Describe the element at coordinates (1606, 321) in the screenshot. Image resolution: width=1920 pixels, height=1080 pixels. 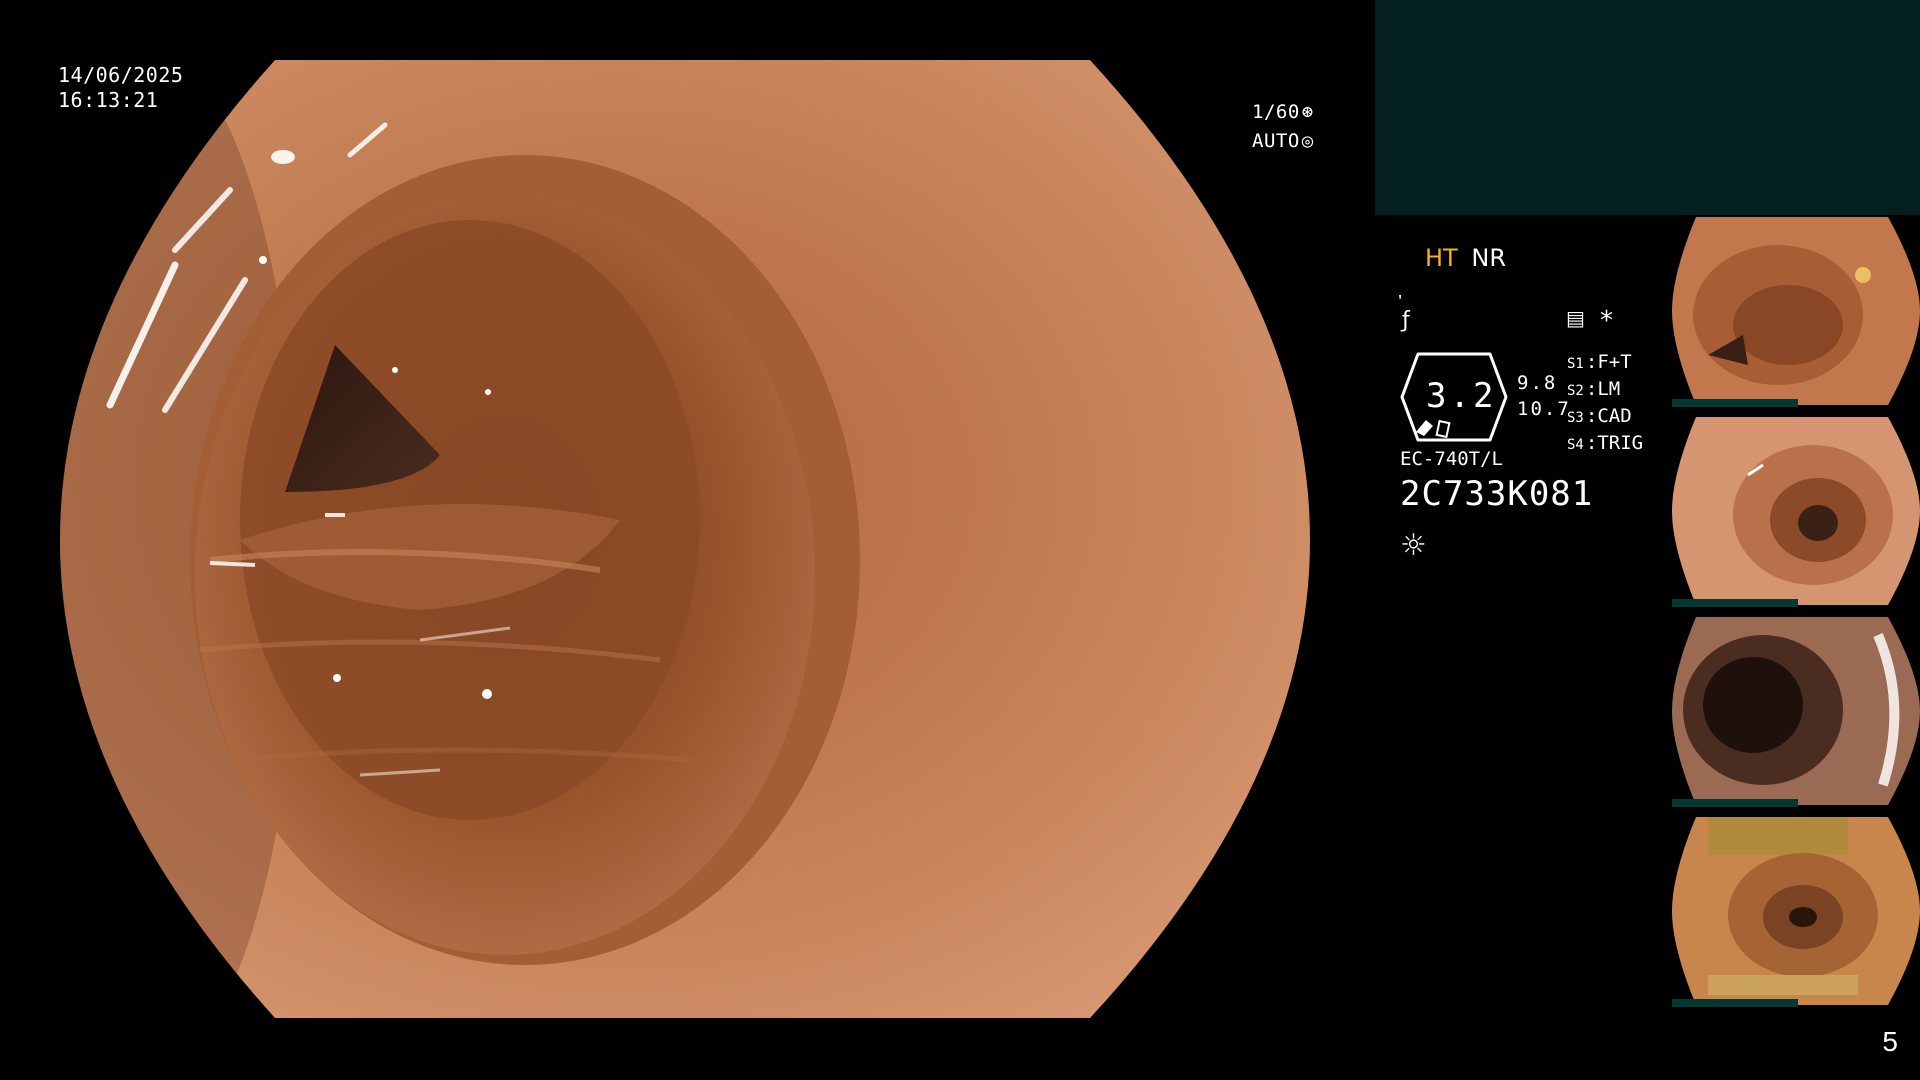
I see `asterisk-icon: *` at that location.